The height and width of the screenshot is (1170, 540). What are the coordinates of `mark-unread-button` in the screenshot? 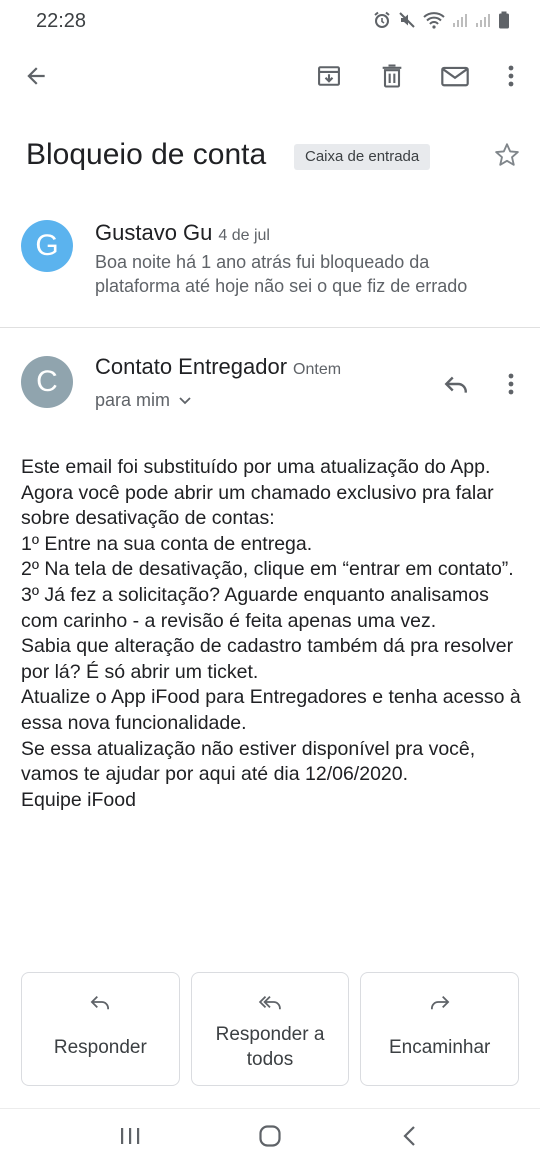 It's located at (455, 78).